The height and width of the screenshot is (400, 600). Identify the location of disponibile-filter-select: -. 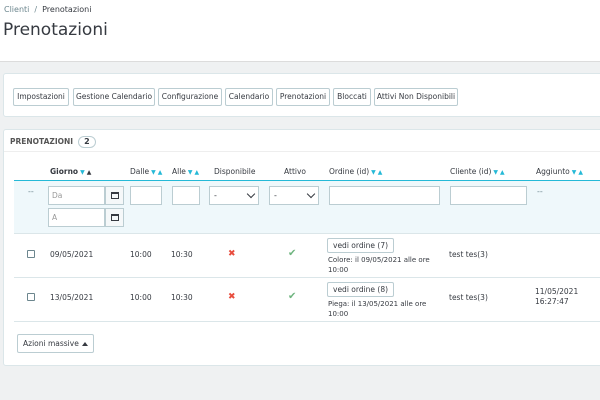
(234, 195).